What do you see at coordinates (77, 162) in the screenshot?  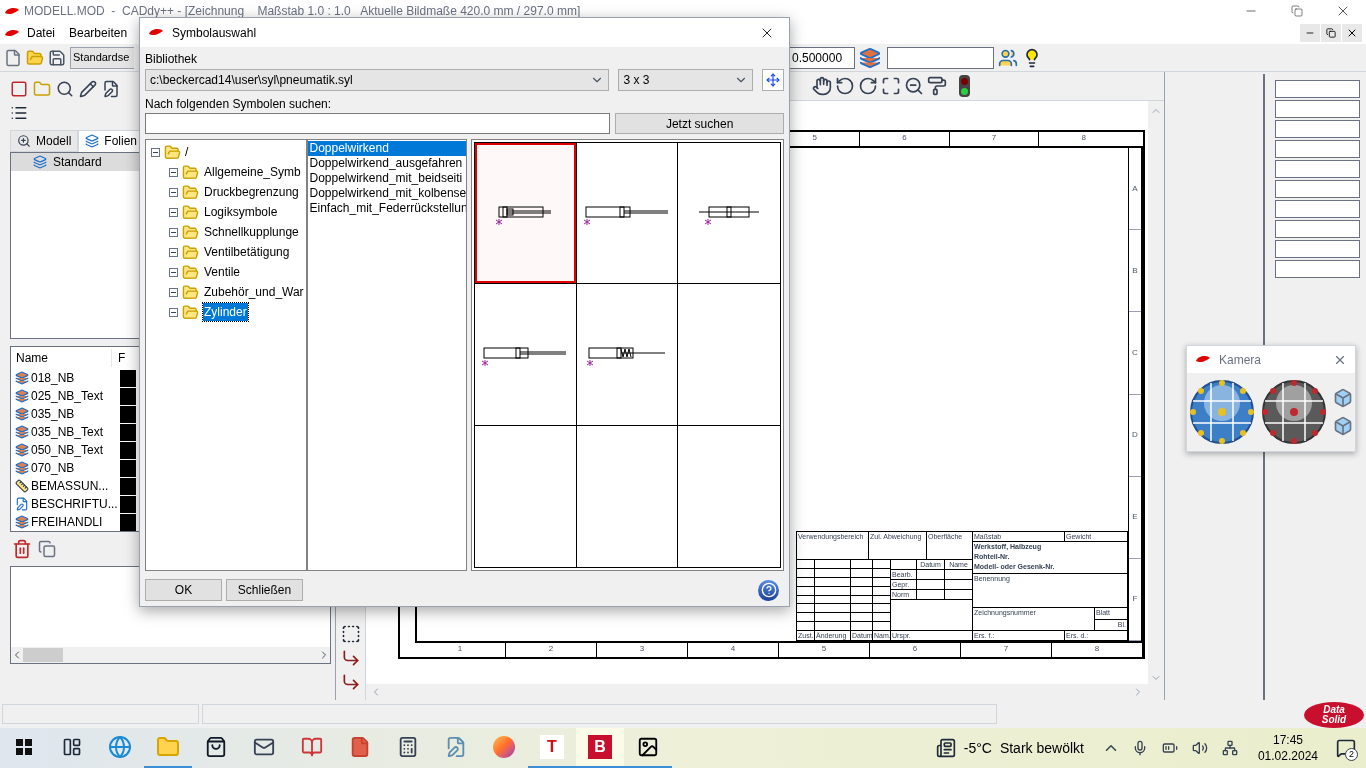 I see `foil-name: Standard` at bounding box center [77, 162].